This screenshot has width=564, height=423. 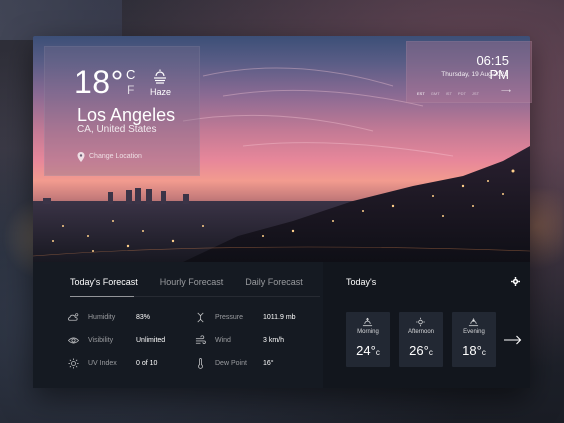 What do you see at coordinates (61, 20) in the screenshot?
I see `background-strip` at bounding box center [61, 20].